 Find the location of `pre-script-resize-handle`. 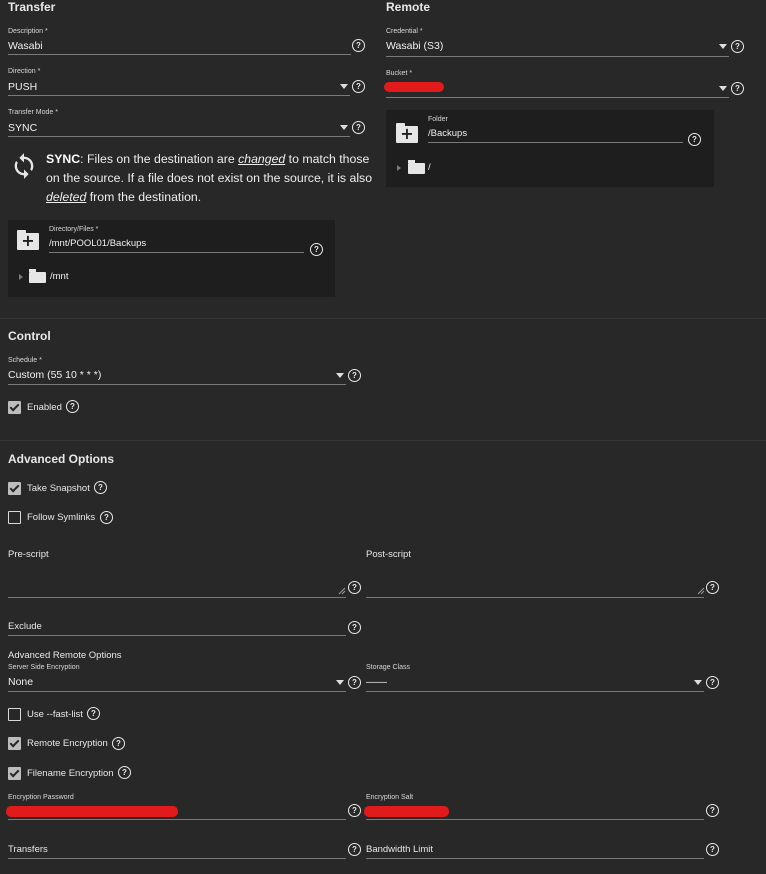

pre-script-resize-handle is located at coordinates (342, 591).